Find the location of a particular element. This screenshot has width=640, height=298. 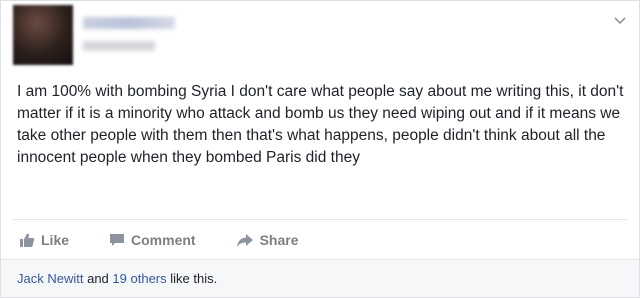

divider is located at coordinates (320, 219).